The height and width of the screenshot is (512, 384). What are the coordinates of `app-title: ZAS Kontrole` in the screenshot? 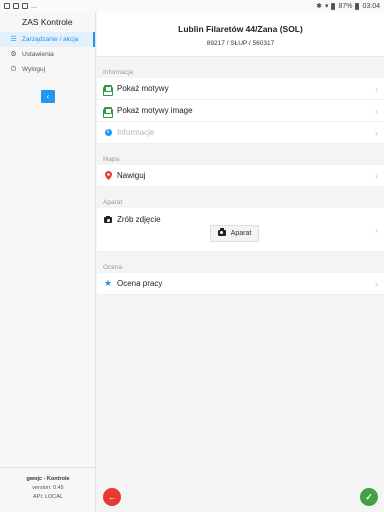 It's located at (47, 22).